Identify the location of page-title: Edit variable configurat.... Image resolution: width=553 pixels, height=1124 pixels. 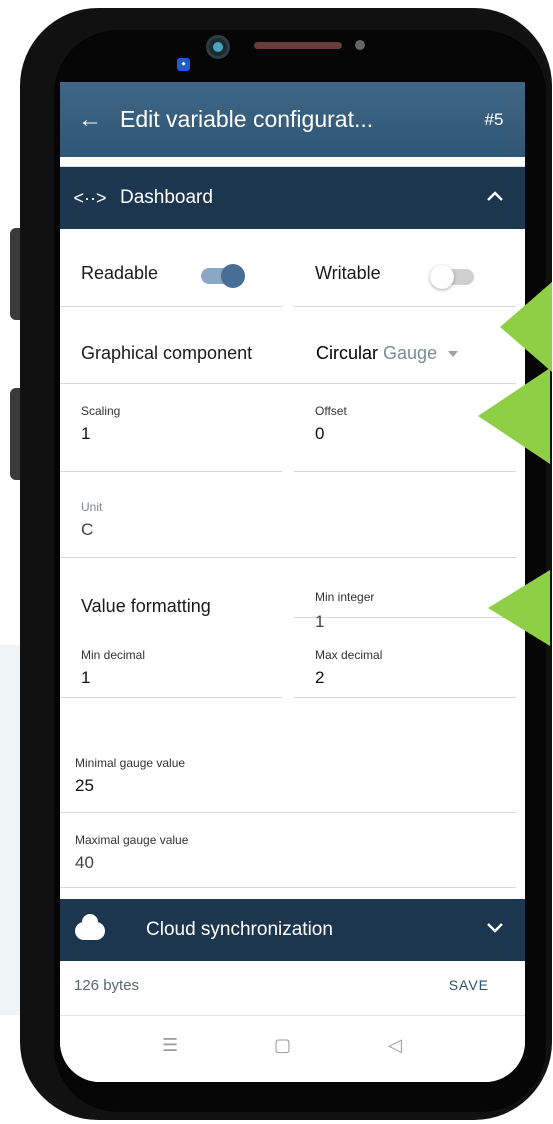
(247, 119).